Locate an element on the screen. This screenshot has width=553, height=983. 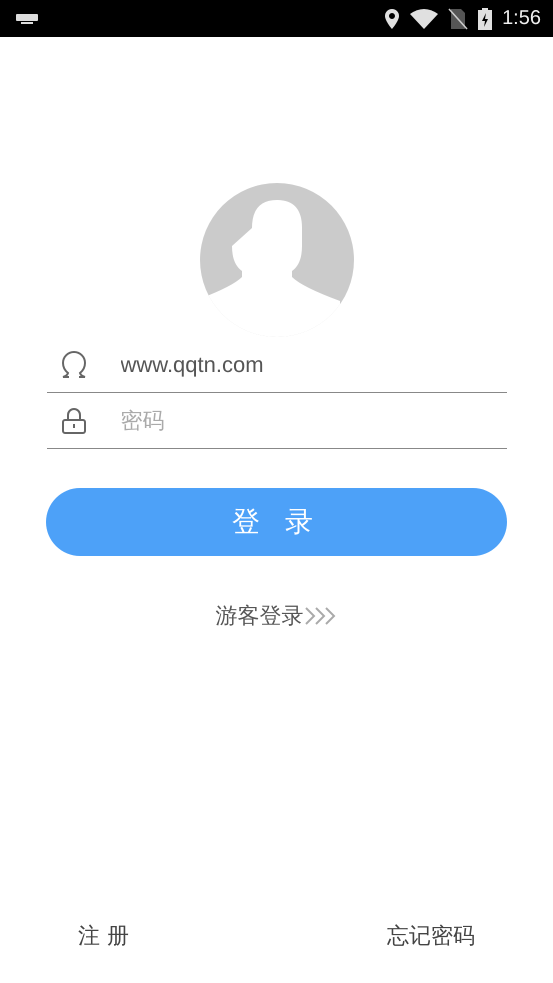
clock-time: 1:56 is located at coordinates (521, 18).